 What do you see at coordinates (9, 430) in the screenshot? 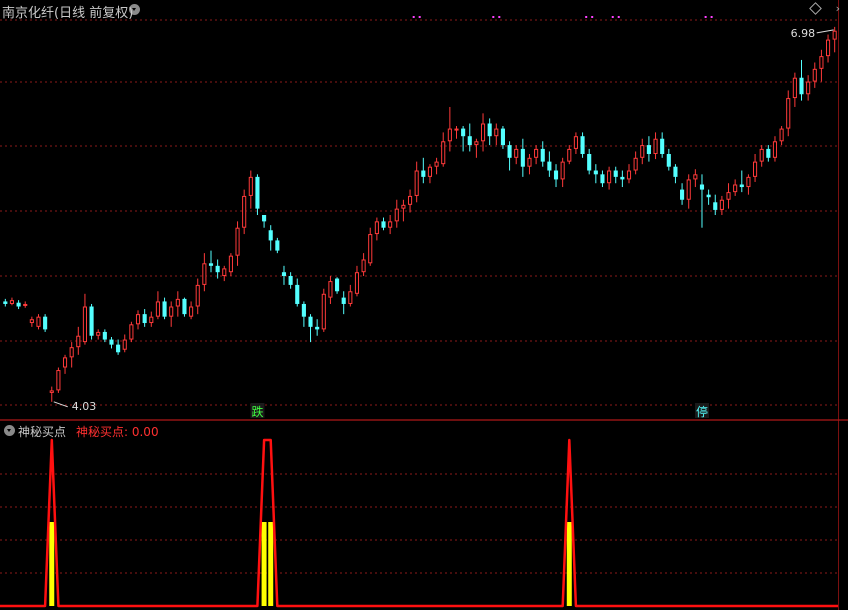
I see `indicator-toggle-icon` at bounding box center [9, 430].